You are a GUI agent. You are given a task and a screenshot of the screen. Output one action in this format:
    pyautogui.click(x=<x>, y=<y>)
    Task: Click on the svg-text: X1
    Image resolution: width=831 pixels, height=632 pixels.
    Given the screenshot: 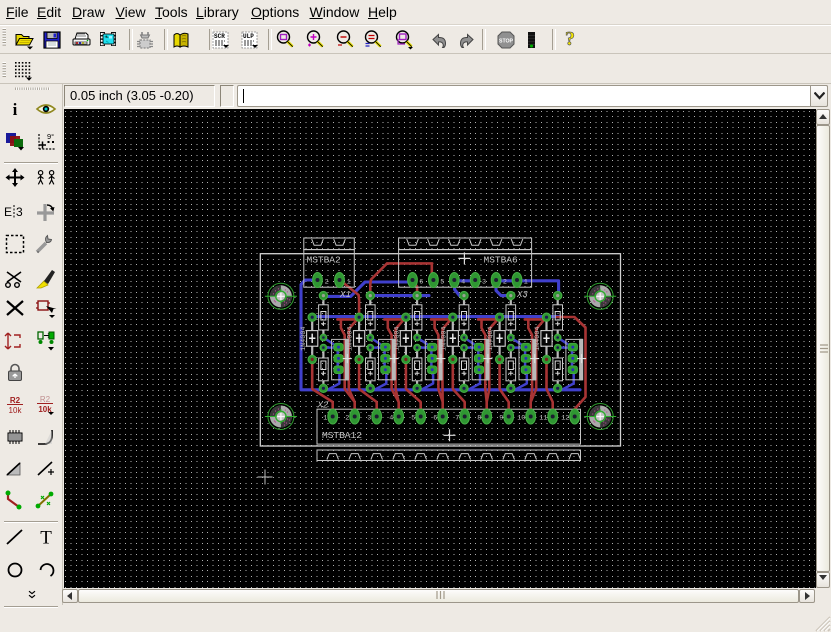 What is the action you would take?
    pyautogui.click(x=345, y=295)
    